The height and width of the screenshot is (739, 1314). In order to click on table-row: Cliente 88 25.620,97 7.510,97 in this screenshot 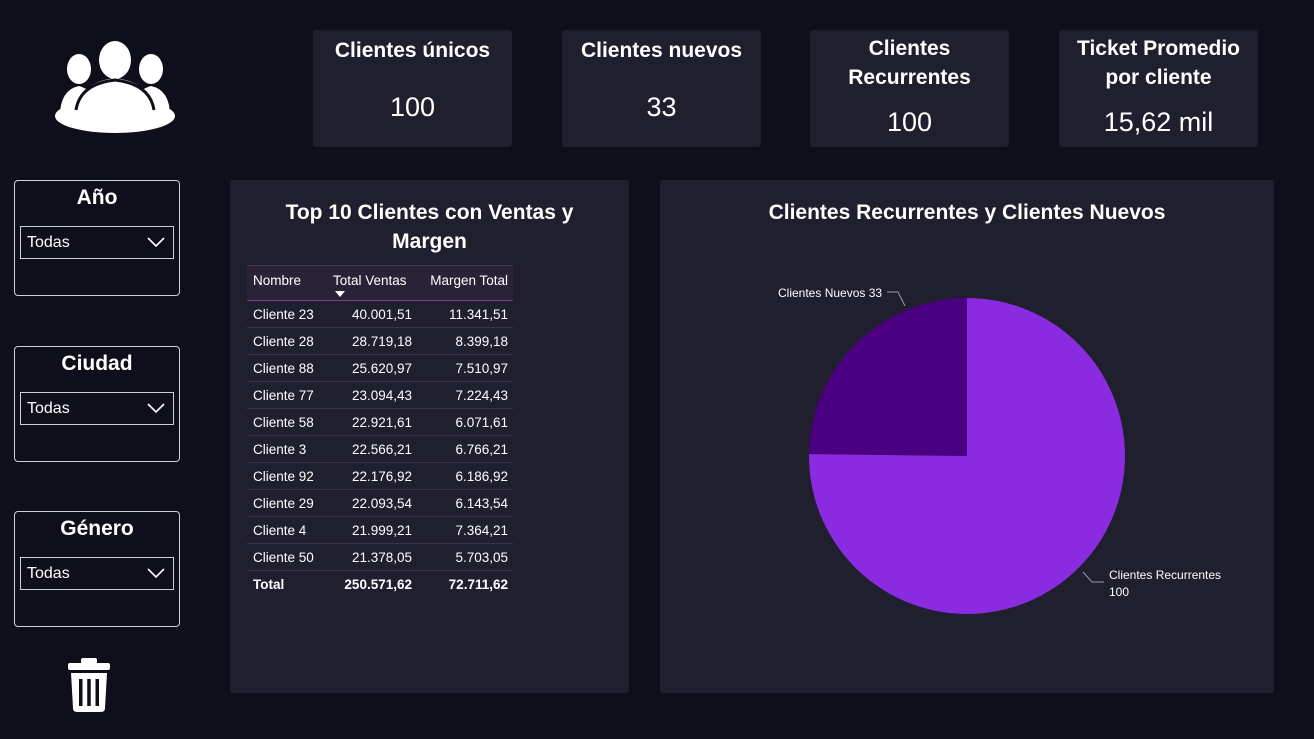, I will do `click(380, 368)`.